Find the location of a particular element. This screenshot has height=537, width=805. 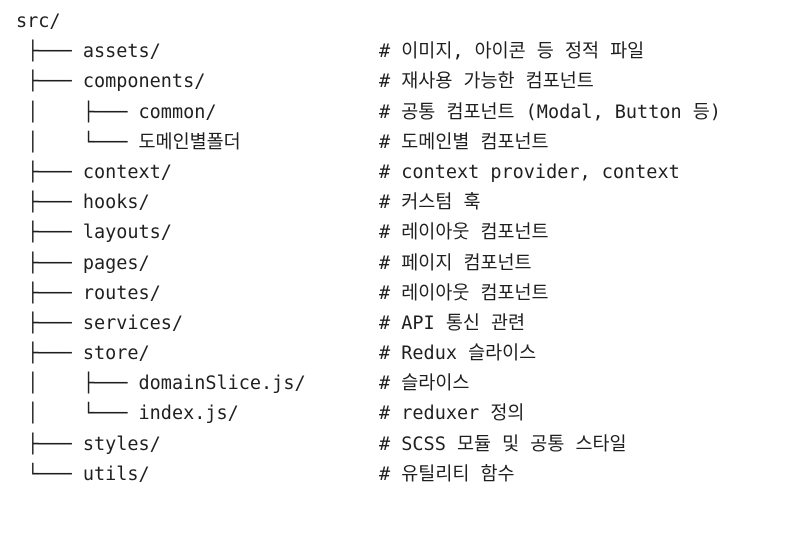

tree-item-comment: # 페이지 컴포넌트 is located at coordinates (455, 263).